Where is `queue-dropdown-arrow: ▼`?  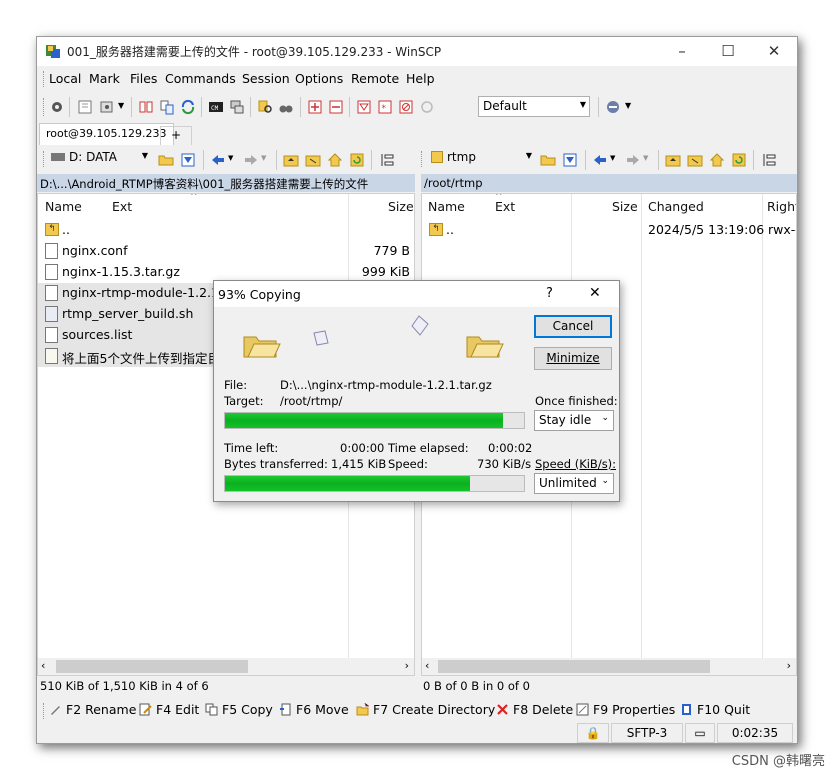 queue-dropdown-arrow: ▼ is located at coordinates (121, 105).